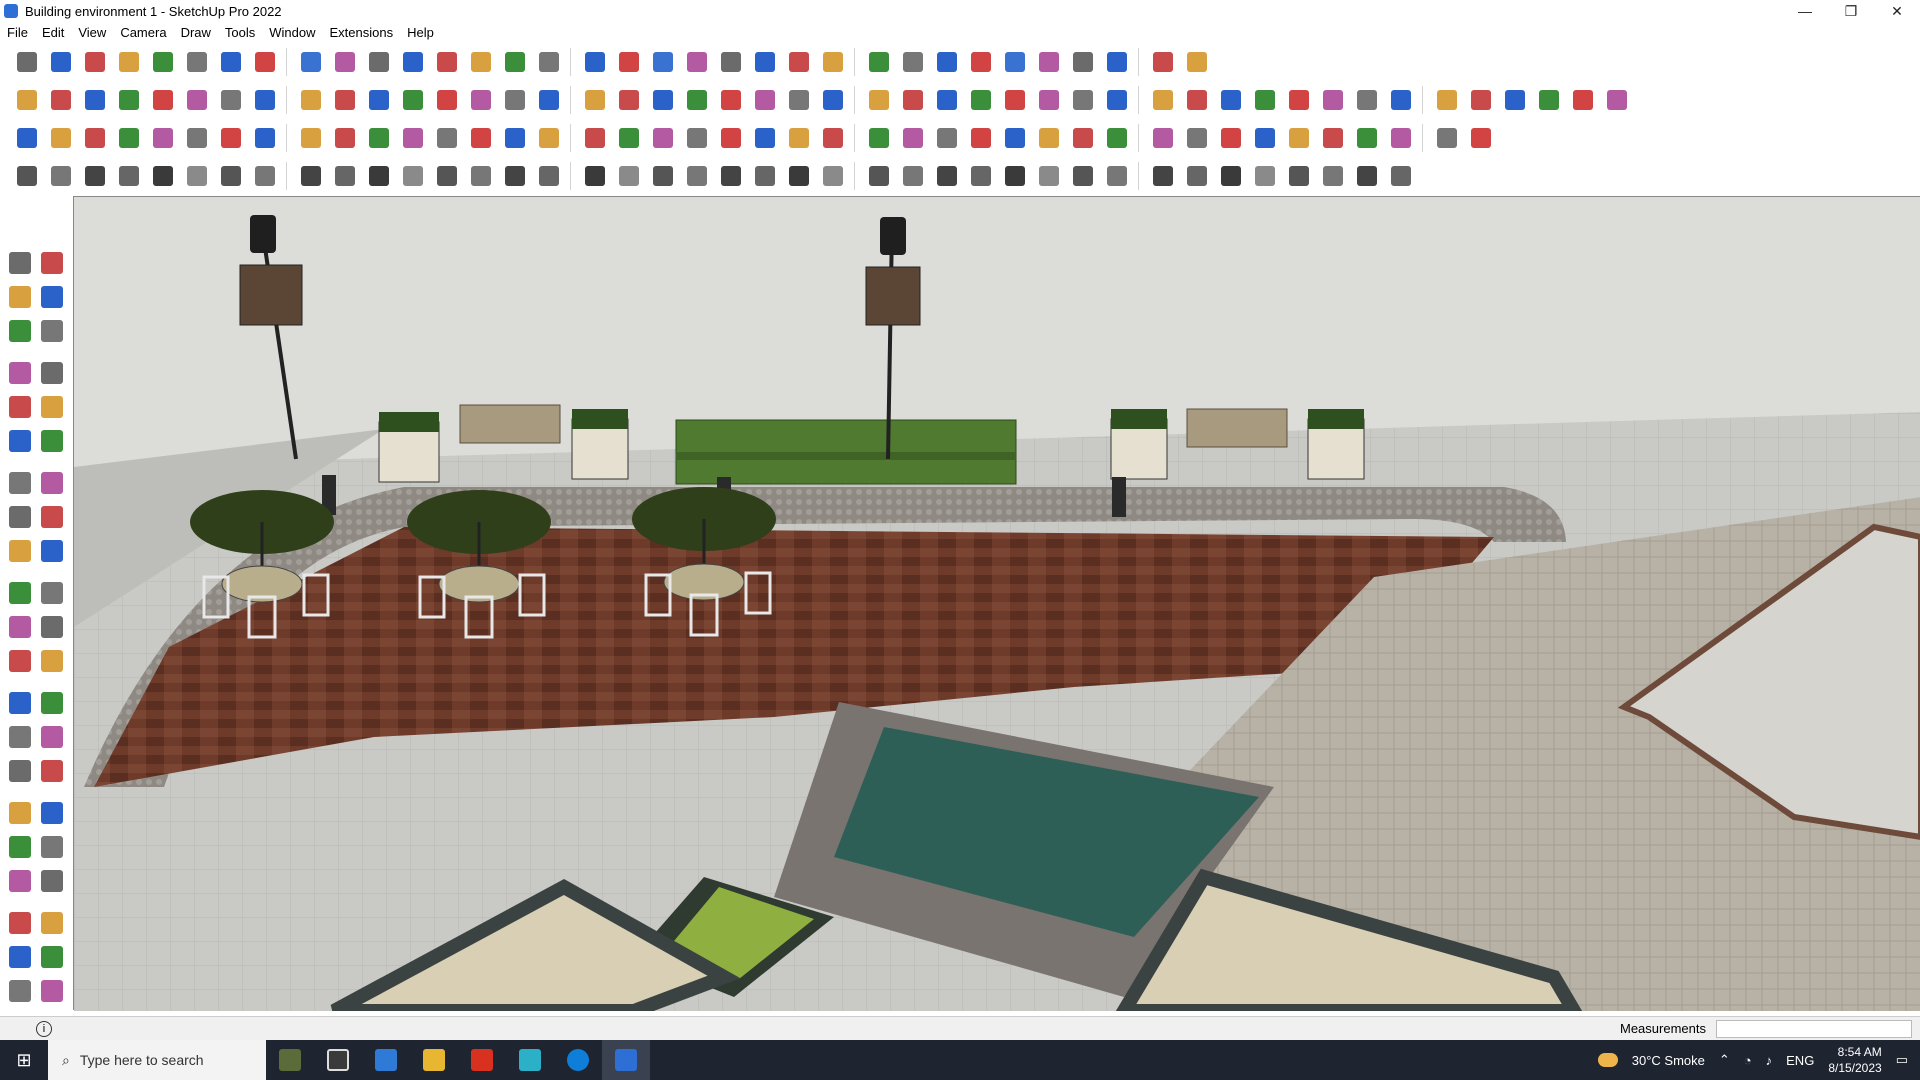 The image size is (1920, 1080). I want to click on follow-me-icon, so click(52, 593).